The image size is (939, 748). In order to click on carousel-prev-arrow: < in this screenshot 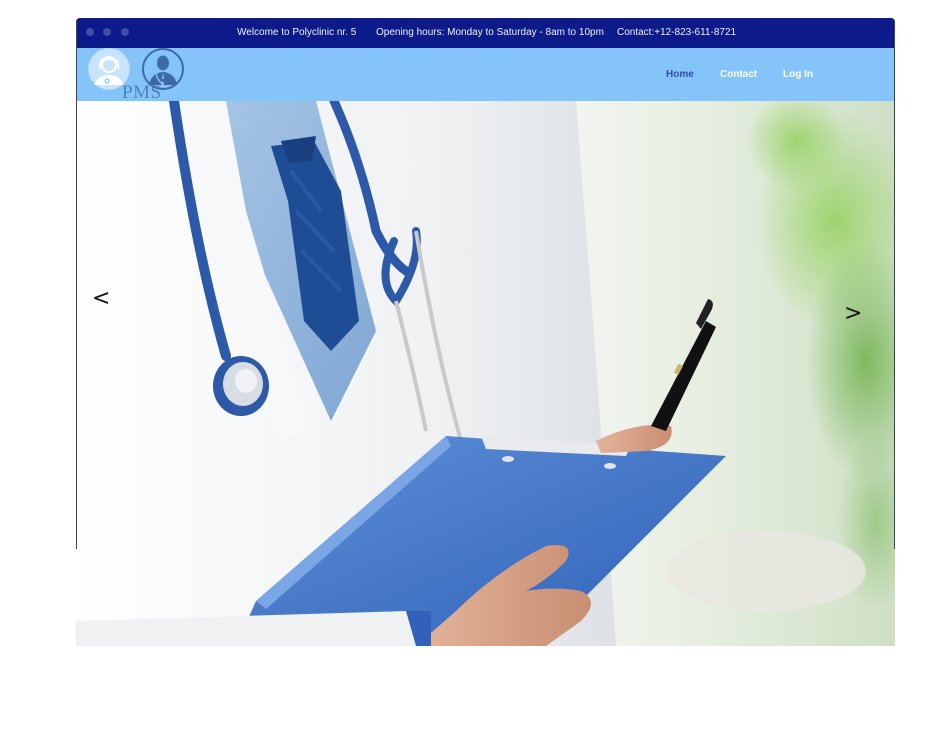, I will do `click(101, 299)`.